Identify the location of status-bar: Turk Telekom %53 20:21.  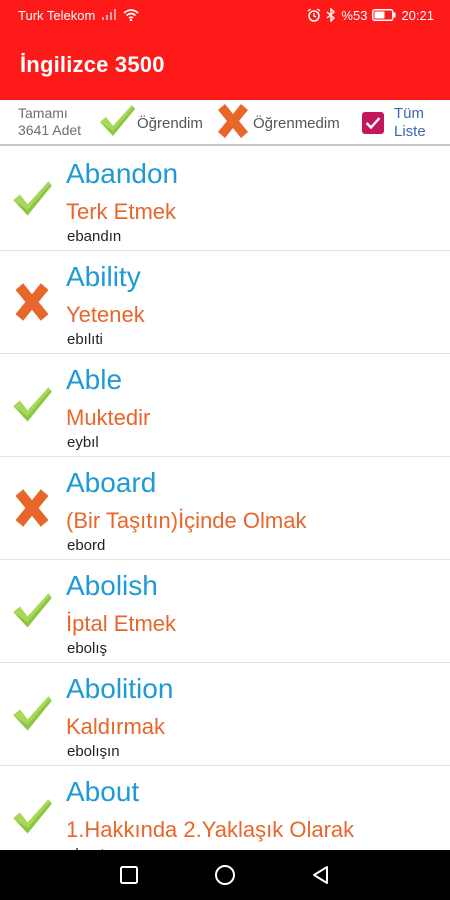
(225, 15).